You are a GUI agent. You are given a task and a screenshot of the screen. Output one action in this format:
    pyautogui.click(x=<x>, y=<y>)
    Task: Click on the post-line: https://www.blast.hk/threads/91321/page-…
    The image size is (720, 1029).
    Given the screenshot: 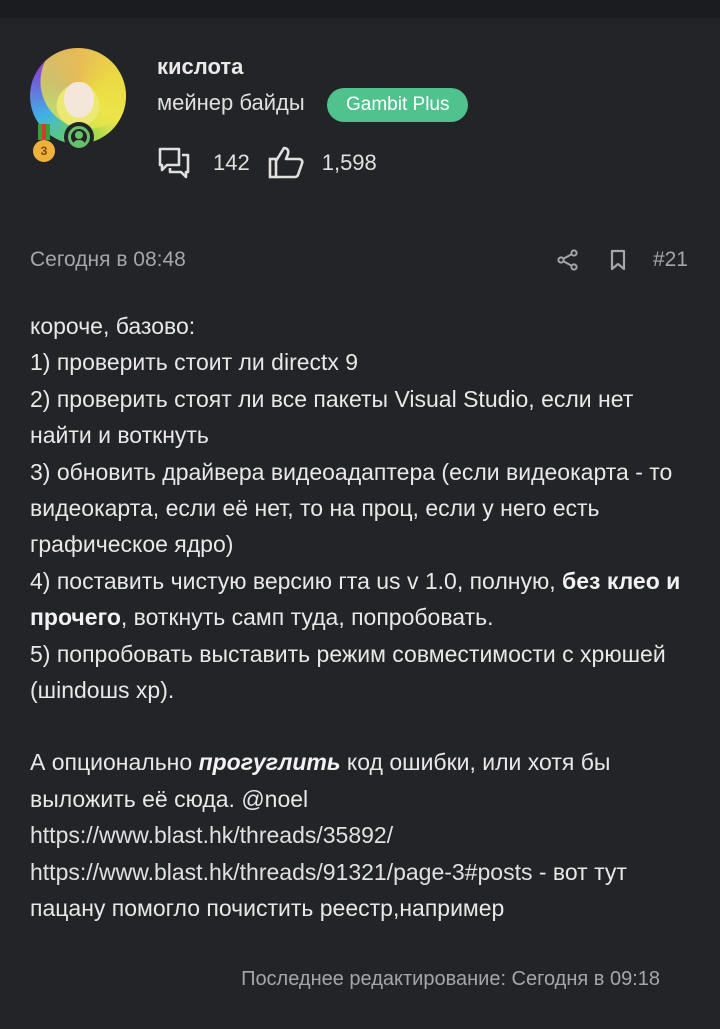 What is the action you would take?
    pyautogui.click(x=362, y=890)
    